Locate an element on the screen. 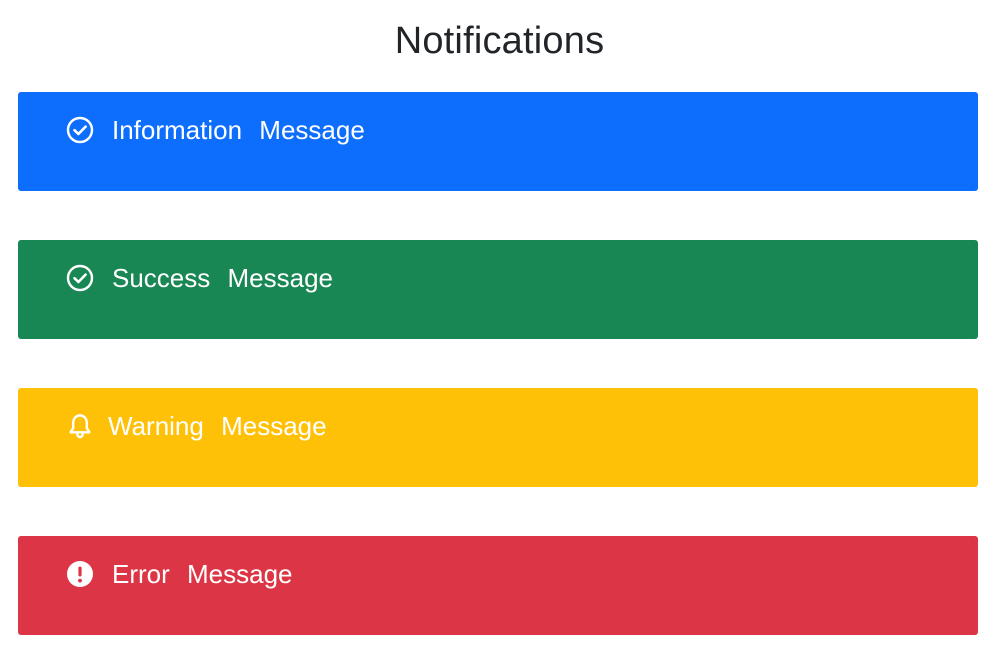 This screenshot has width=999, height=645. error-message-text: Error Message is located at coordinates (202, 574).